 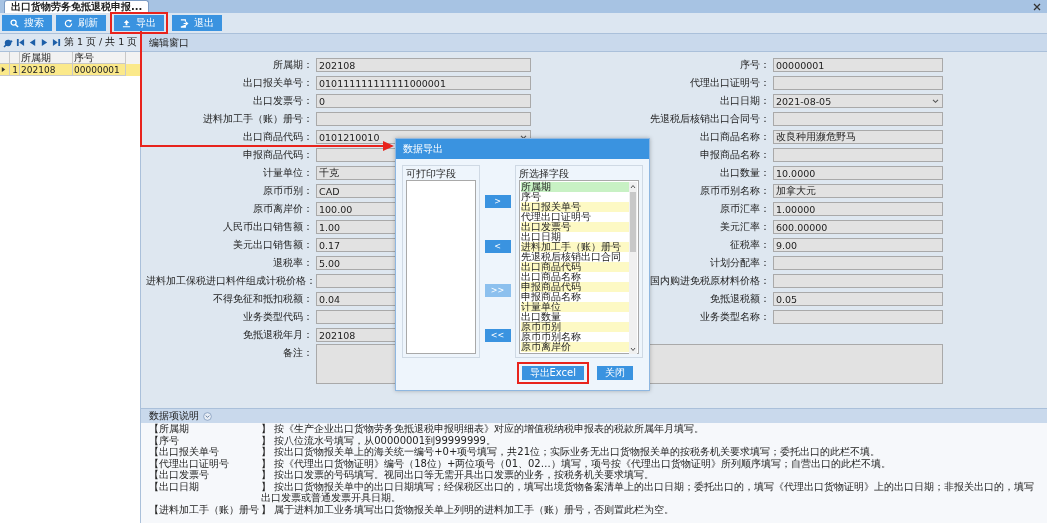 I want to click on page-indicator: 第 1 页 / 共 1 页, so click(x=101, y=42).